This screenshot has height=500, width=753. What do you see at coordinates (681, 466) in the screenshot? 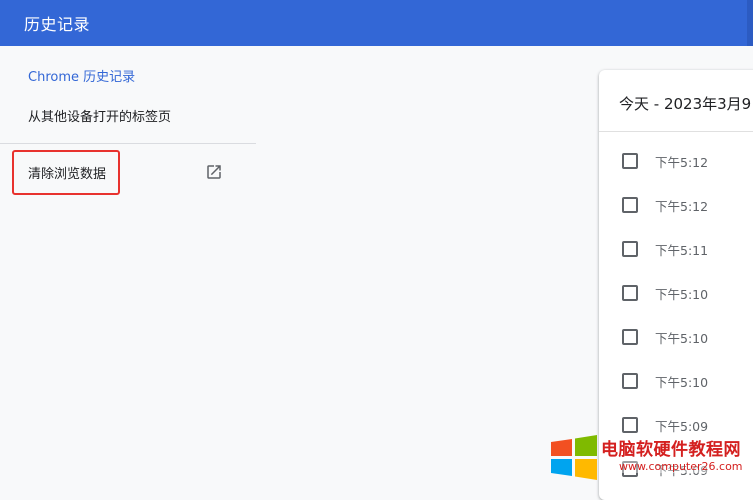
I see `watermark-url: www.computer26.com` at bounding box center [681, 466].